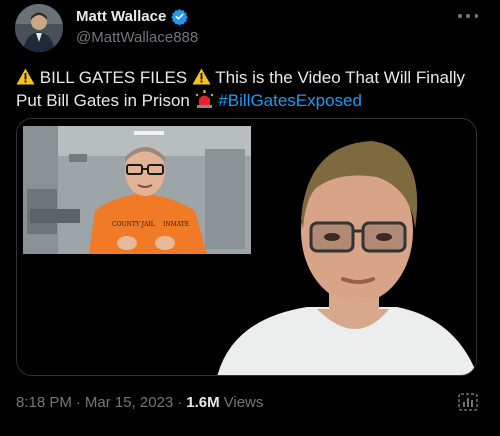  Describe the element at coordinates (180, 17) in the screenshot. I see `verified-badge-icon` at that location.